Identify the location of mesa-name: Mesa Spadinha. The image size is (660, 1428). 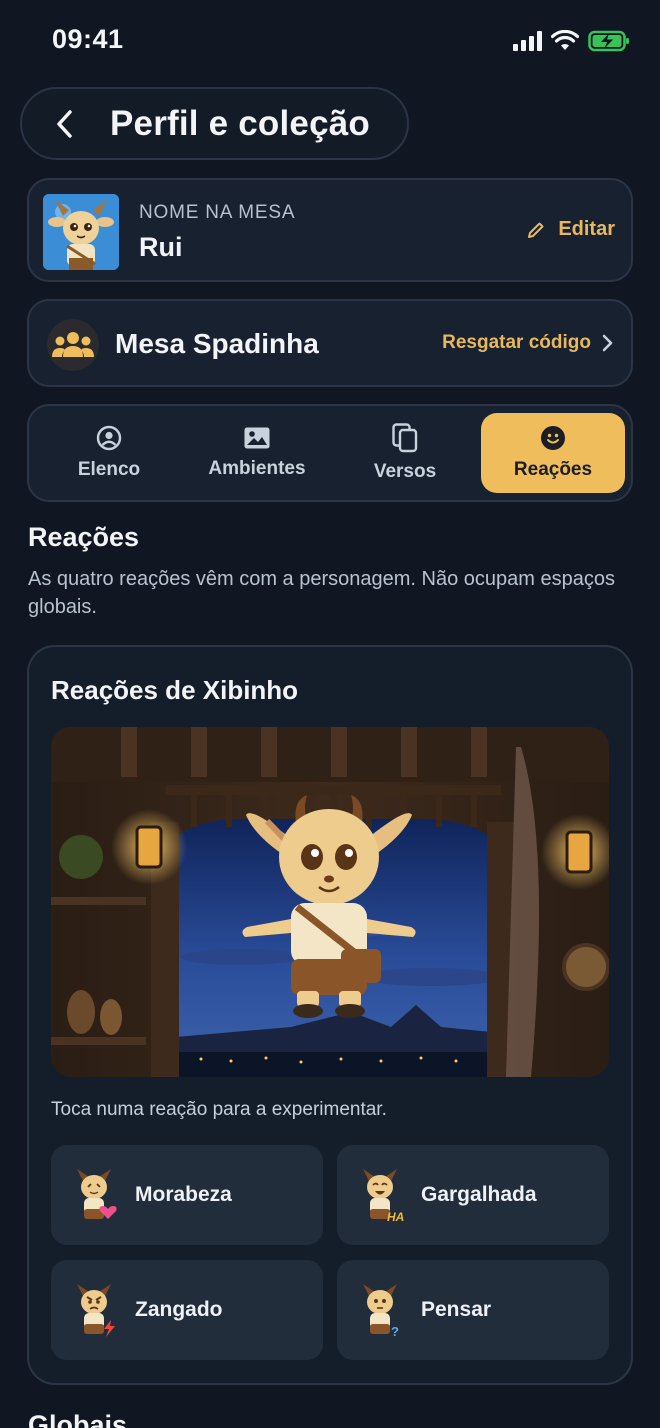
(217, 343).